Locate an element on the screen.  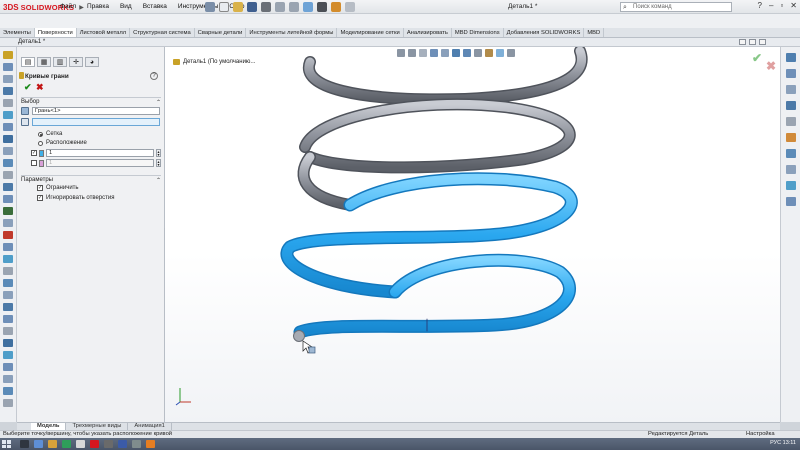
document-tab: Деталь1 * is located at coordinates (31, 42).